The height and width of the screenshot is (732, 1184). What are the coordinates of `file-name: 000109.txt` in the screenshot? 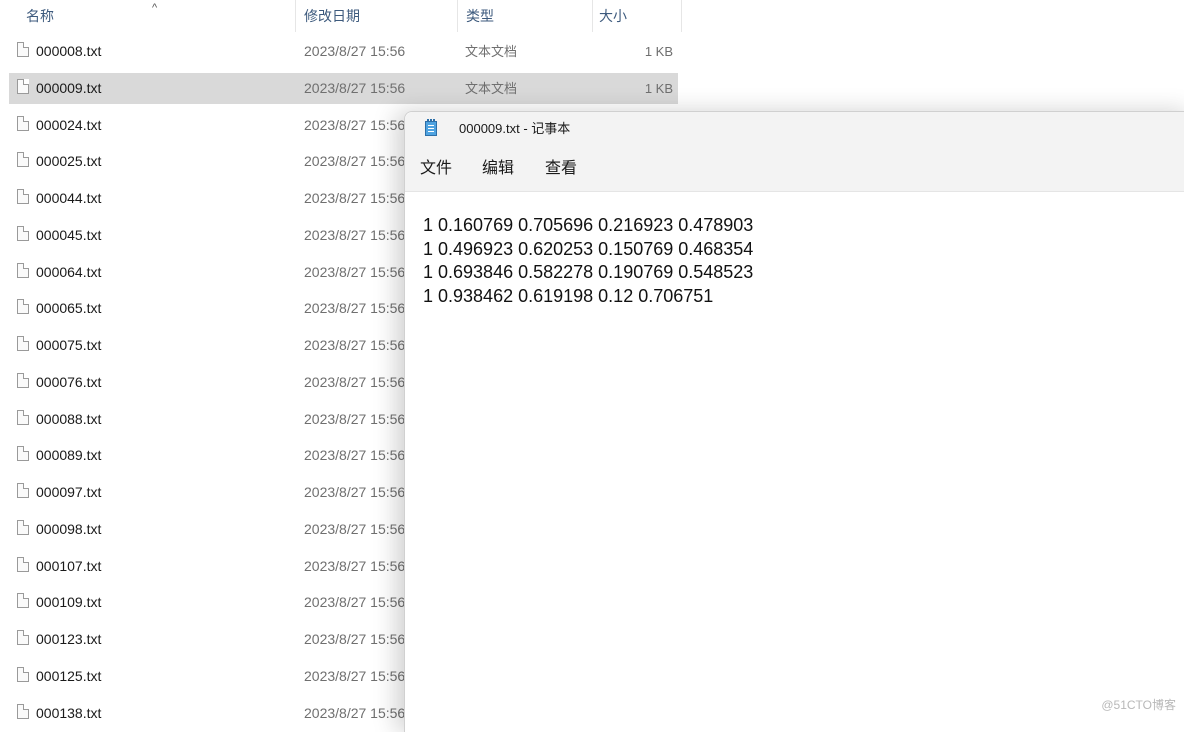 It's located at (69, 602).